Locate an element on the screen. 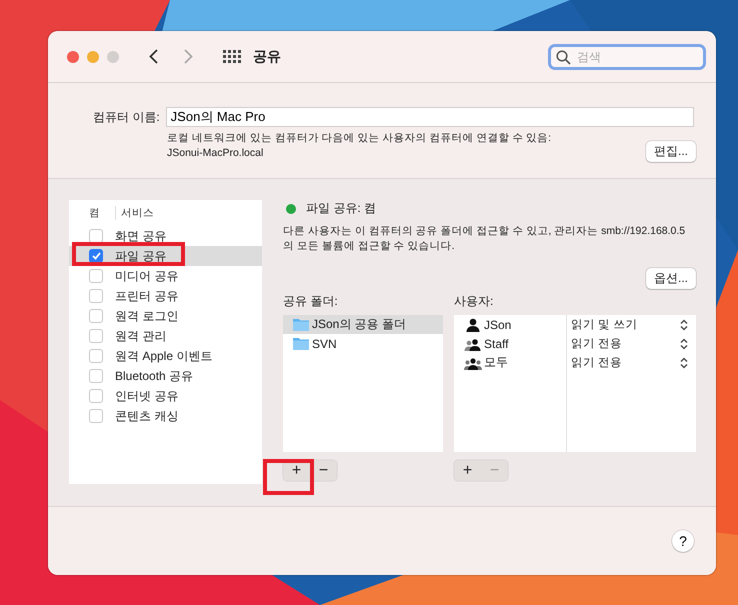 The width and height of the screenshot is (738, 605). person-icon is located at coordinates (473, 325).